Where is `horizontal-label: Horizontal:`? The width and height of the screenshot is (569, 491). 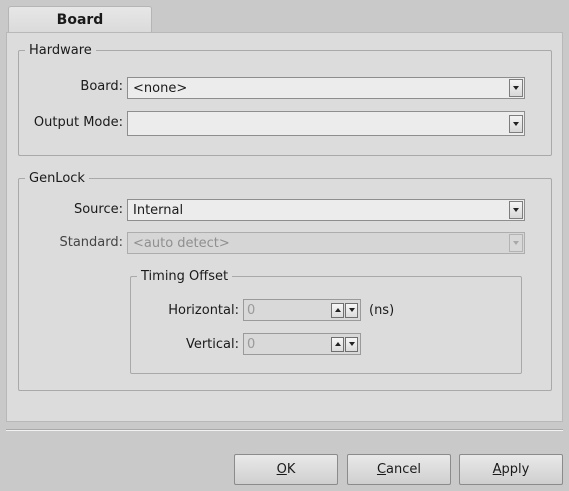 horizontal-label: Horizontal: is located at coordinates (203, 310).